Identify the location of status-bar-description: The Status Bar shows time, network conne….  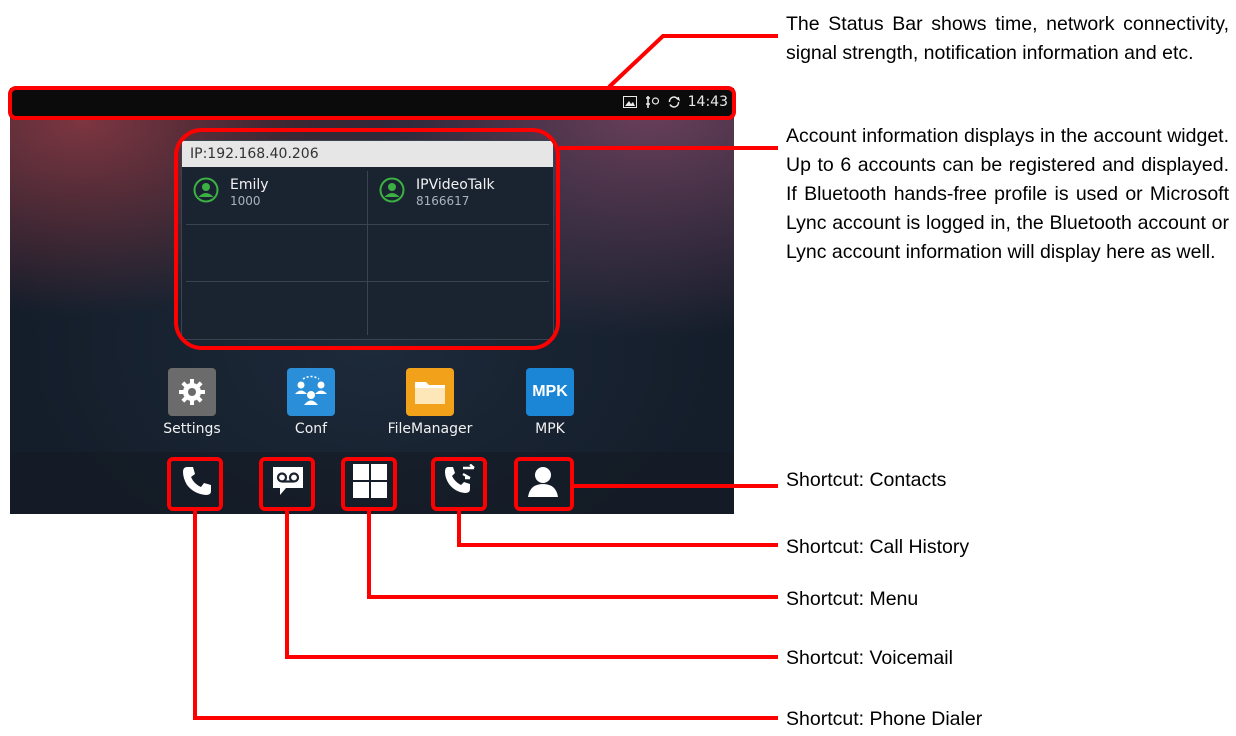
(1007, 38).